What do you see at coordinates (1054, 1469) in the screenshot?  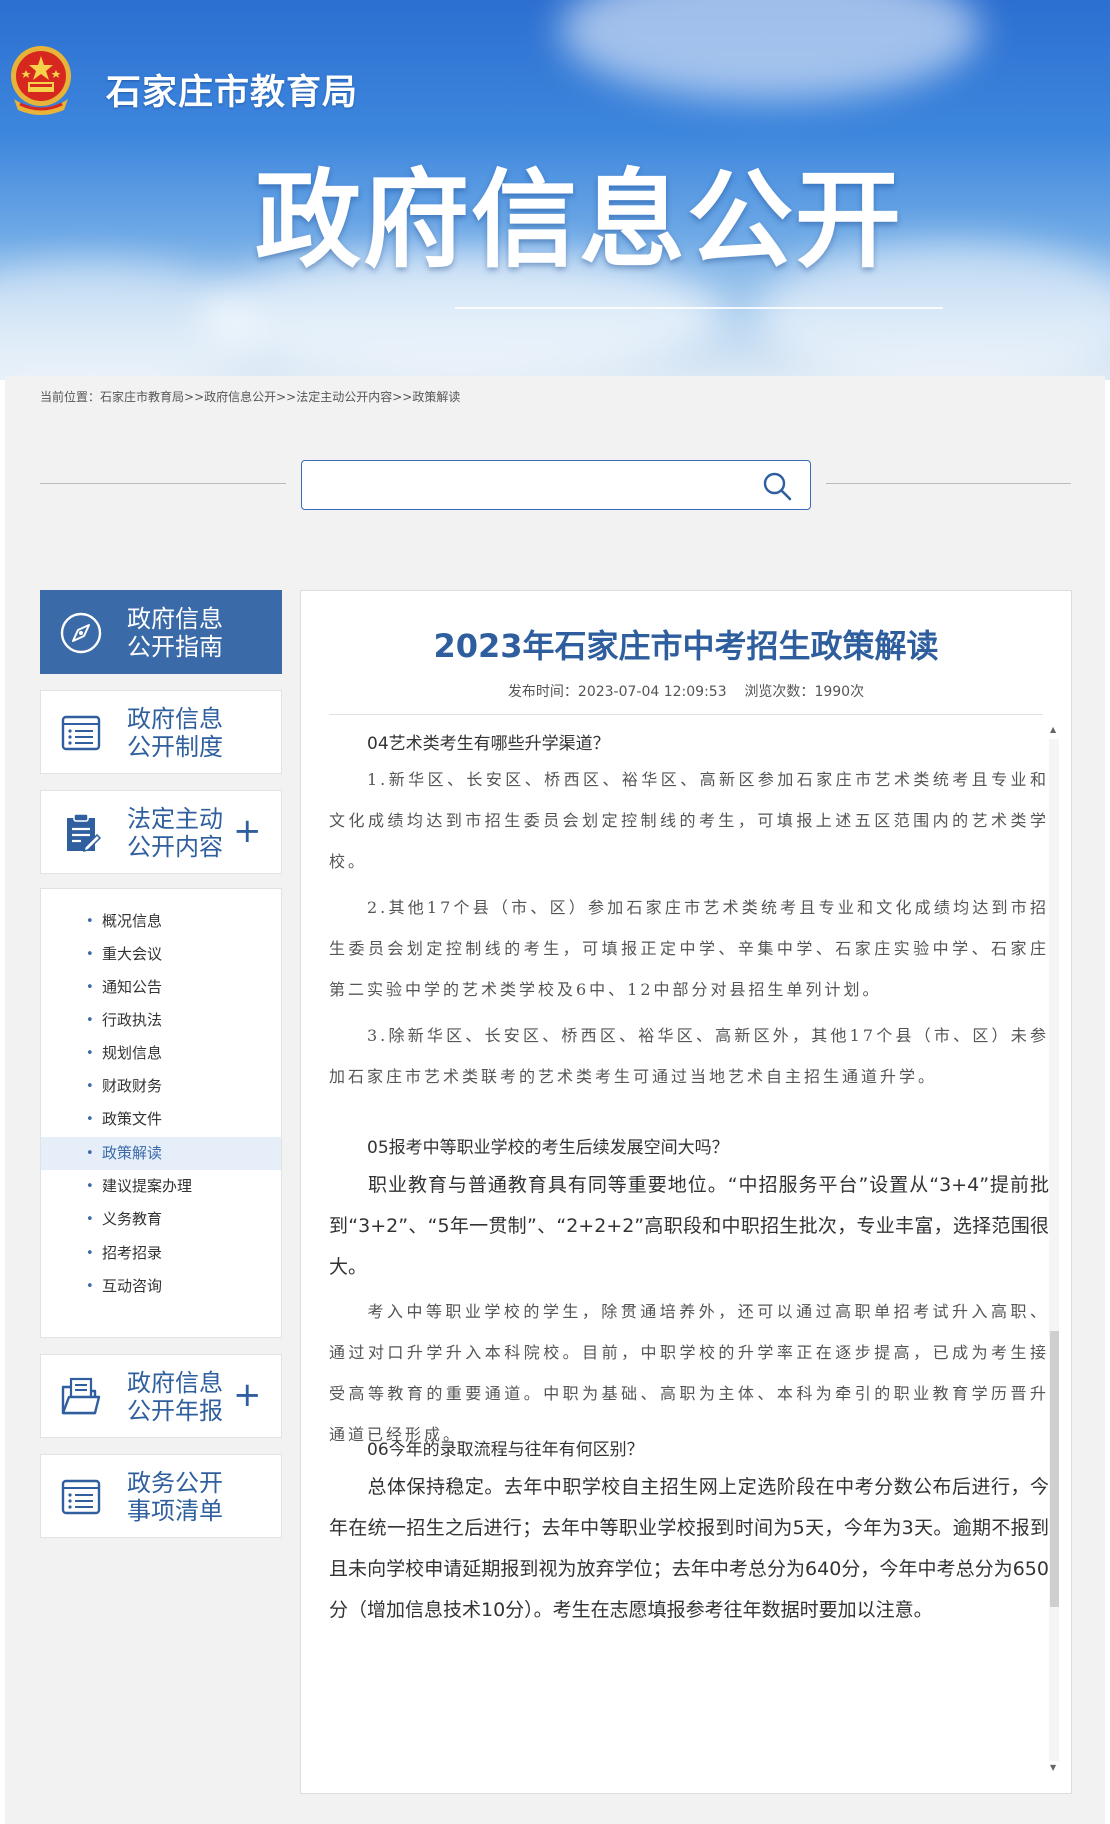 I see `scrollbar-thumb` at bounding box center [1054, 1469].